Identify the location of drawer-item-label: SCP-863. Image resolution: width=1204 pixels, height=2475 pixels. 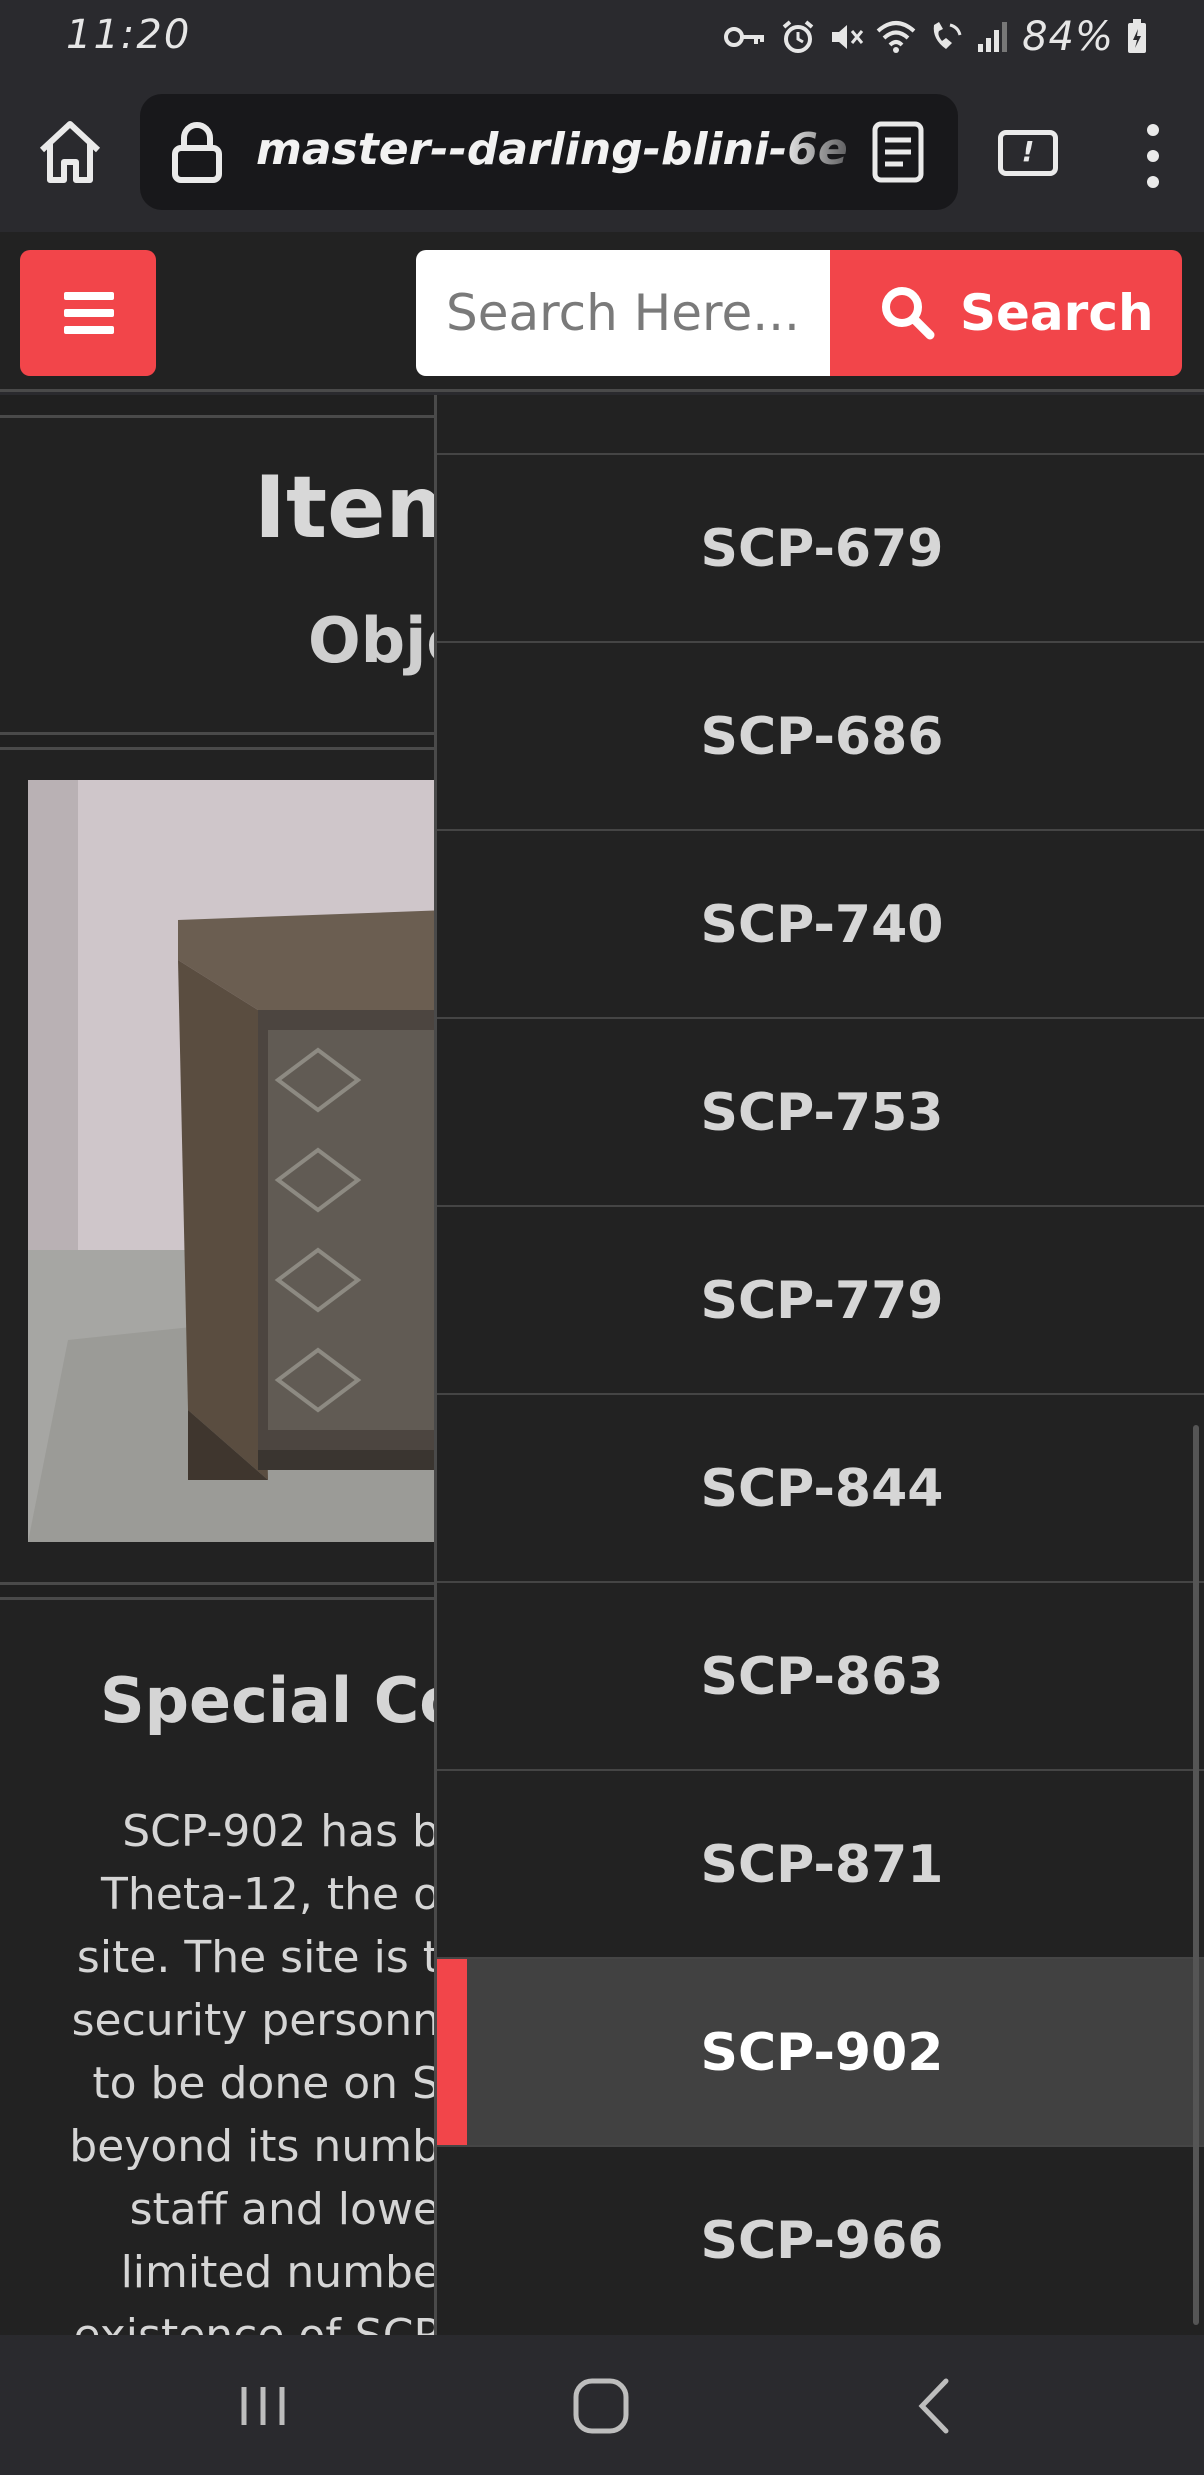
(822, 1677).